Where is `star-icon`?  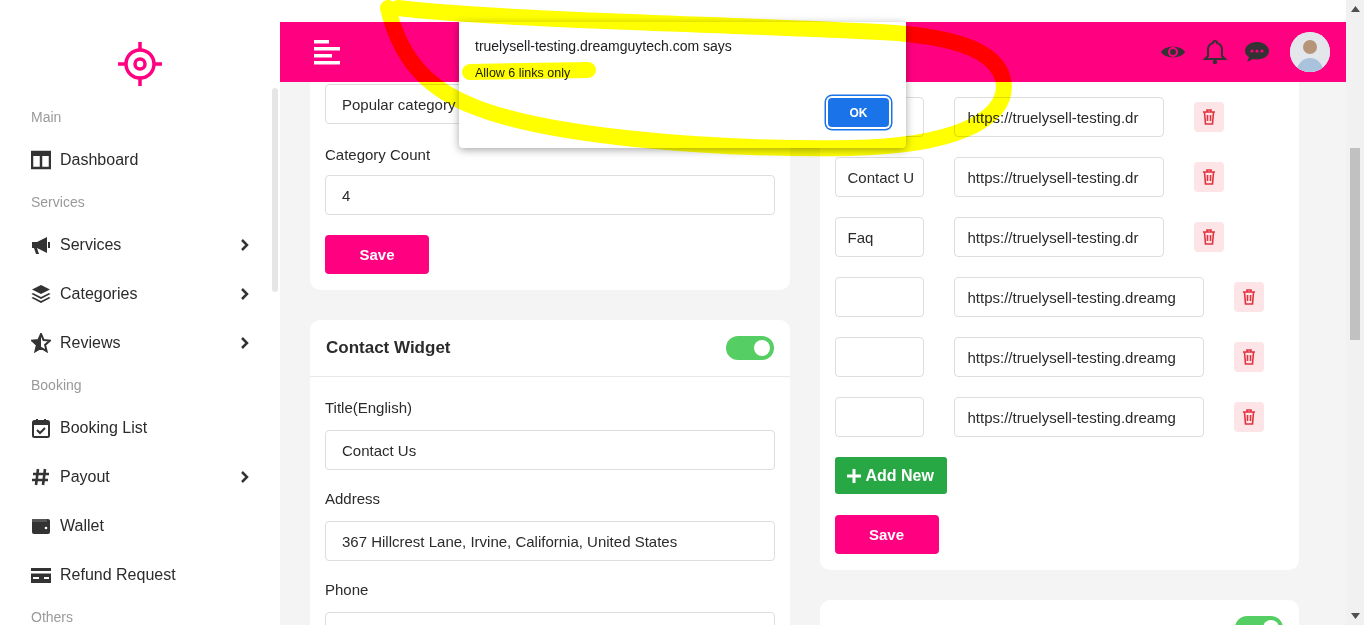 star-icon is located at coordinates (41, 342).